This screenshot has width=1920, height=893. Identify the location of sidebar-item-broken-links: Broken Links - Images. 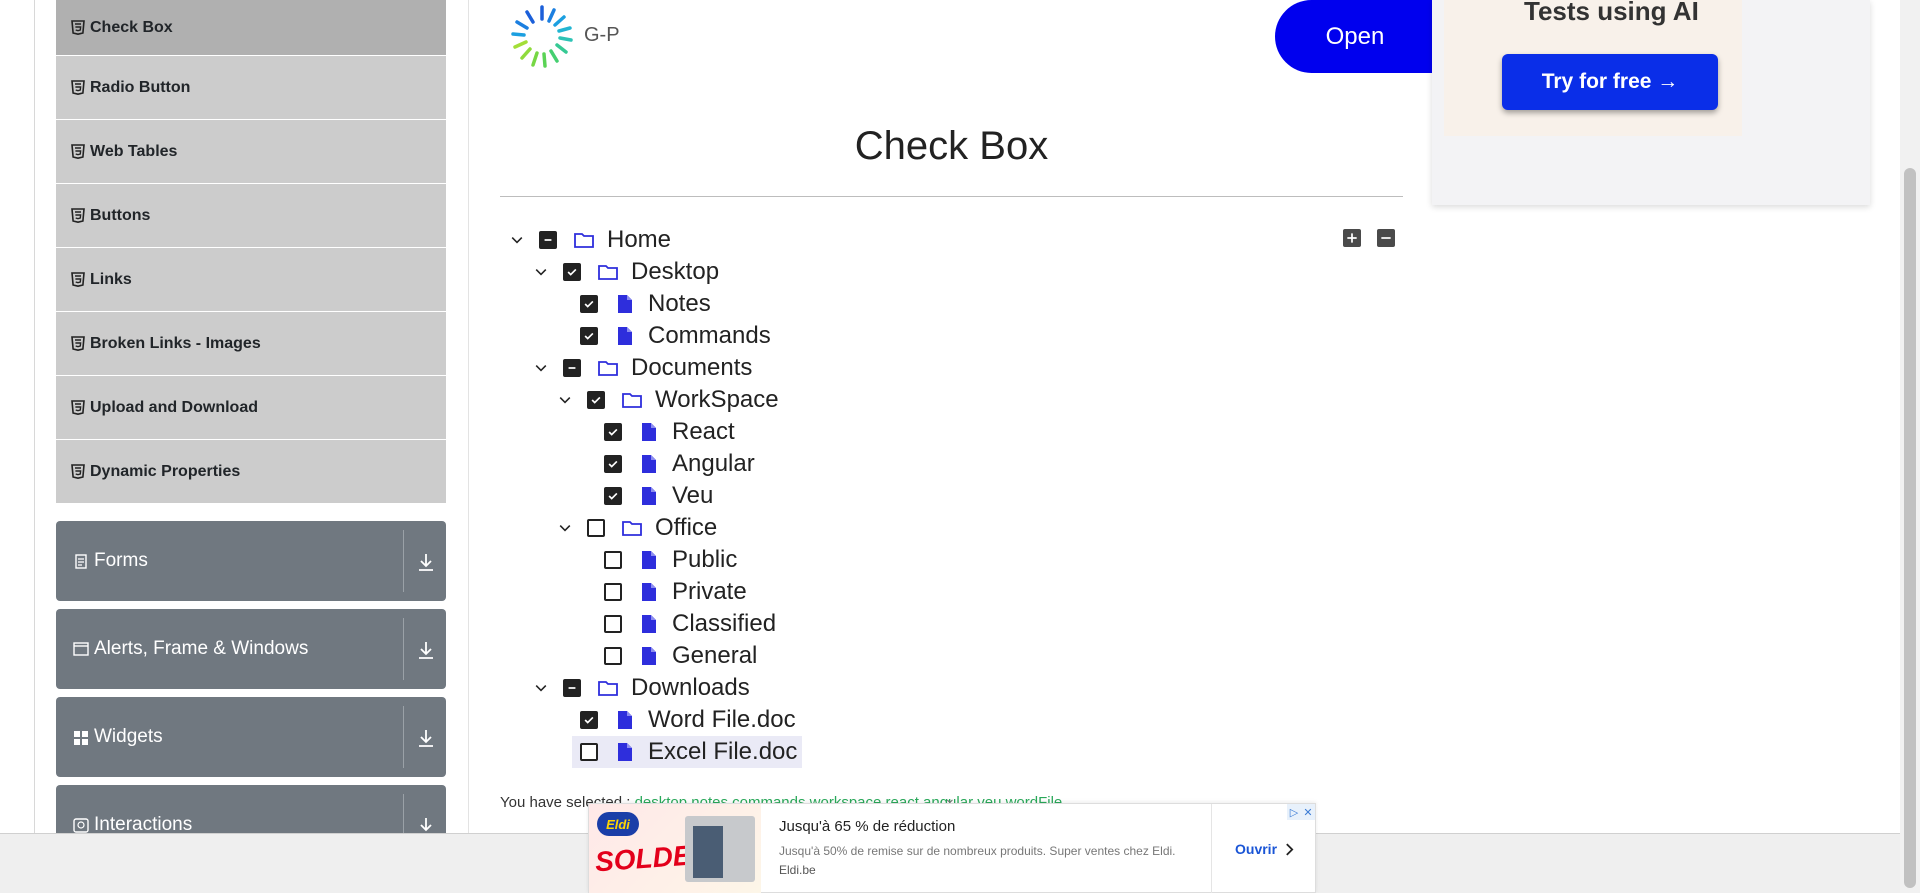
(251, 344).